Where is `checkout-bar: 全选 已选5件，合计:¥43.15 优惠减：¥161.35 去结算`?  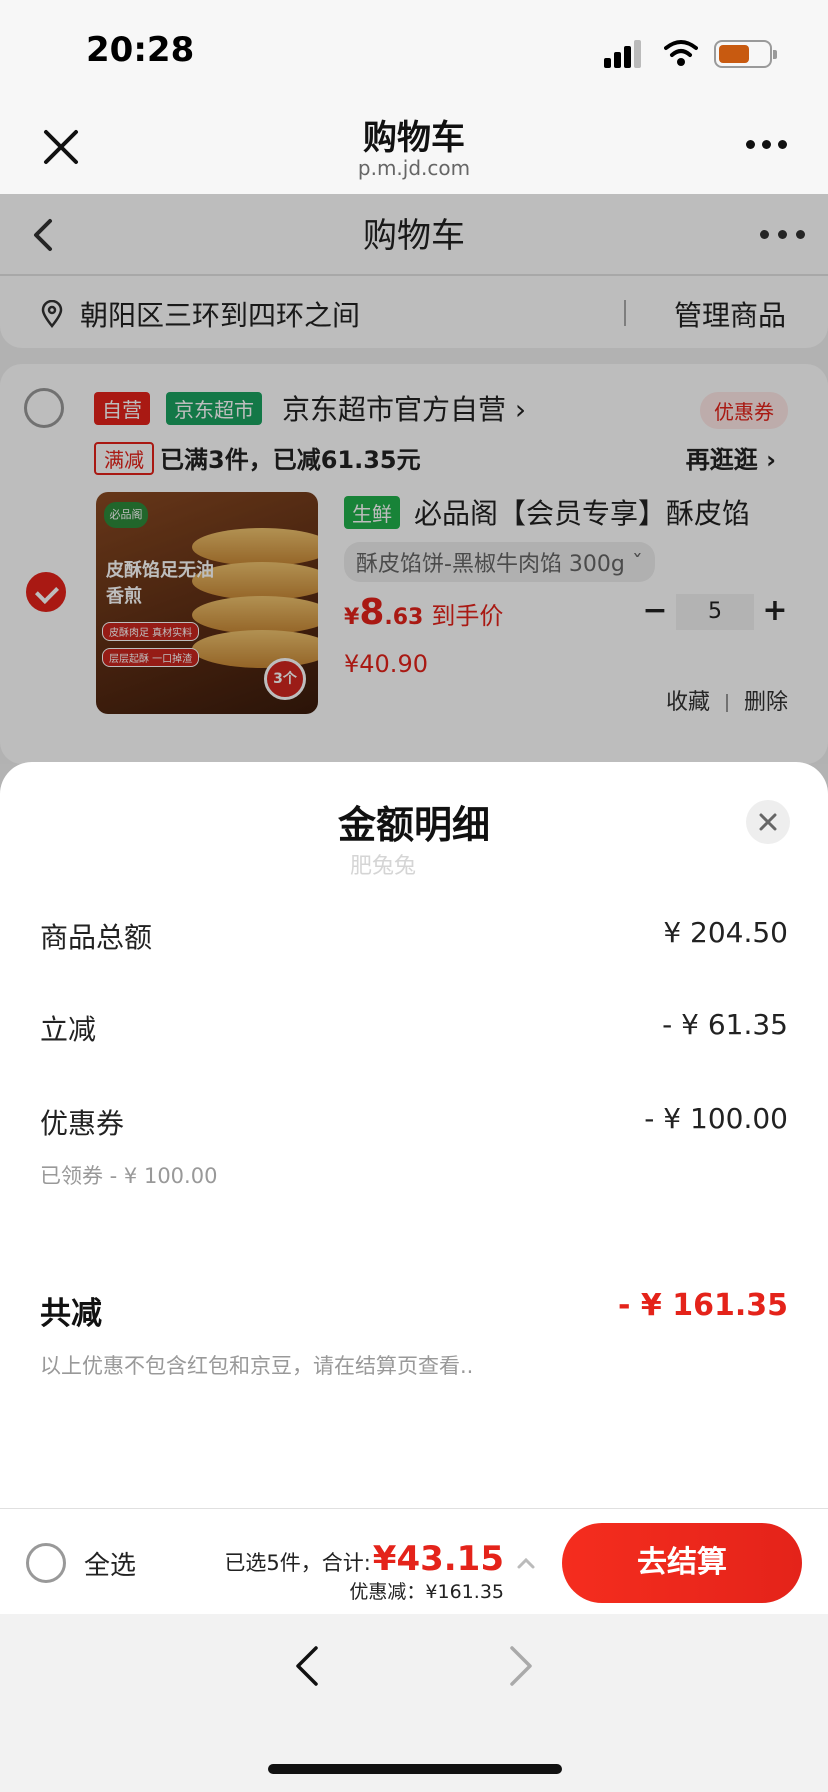 checkout-bar: 全选 已选5件，合计:¥43.15 优惠减：¥161.35 去结算 is located at coordinates (414, 1561).